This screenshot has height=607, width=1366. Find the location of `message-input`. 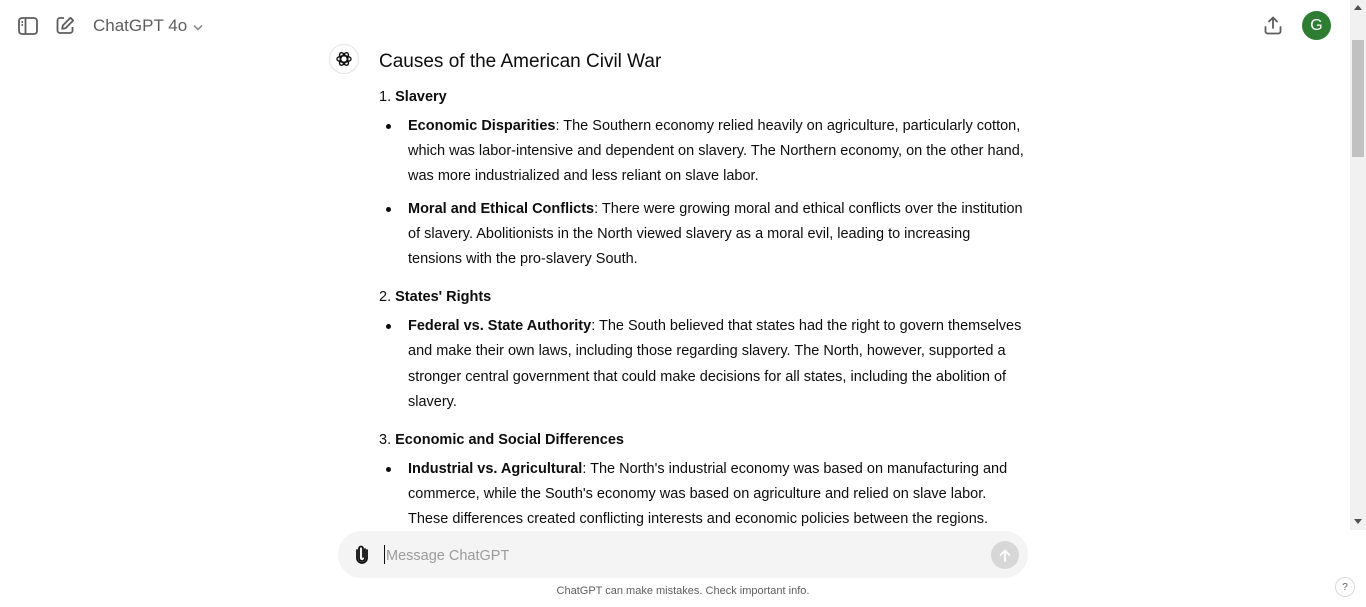

message-input is located at coordinates (681, 556).